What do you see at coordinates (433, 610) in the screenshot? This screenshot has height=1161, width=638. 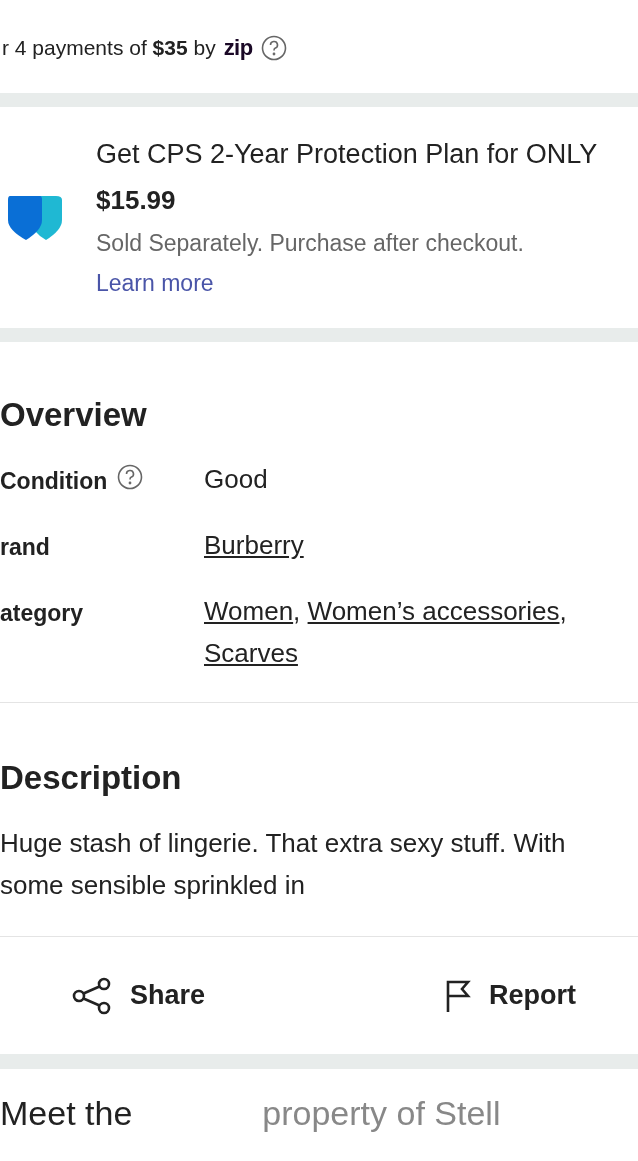 I see `value-link: Women’s accessories` at bounding box center [433, 610].